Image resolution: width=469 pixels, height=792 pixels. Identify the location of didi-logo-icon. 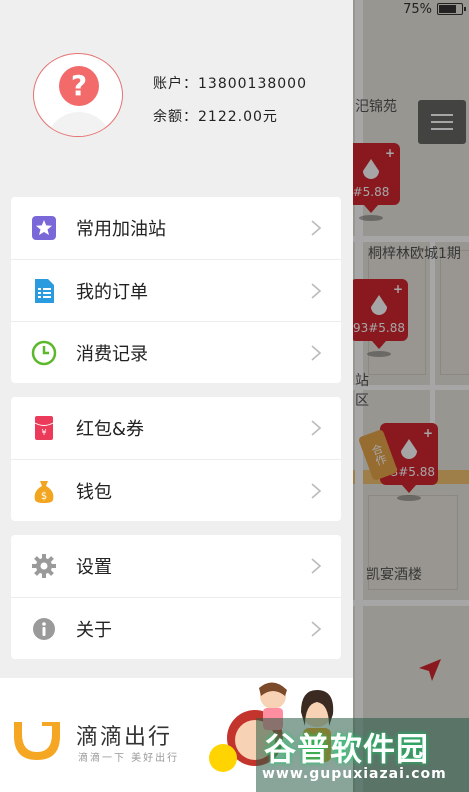
(37, 743).